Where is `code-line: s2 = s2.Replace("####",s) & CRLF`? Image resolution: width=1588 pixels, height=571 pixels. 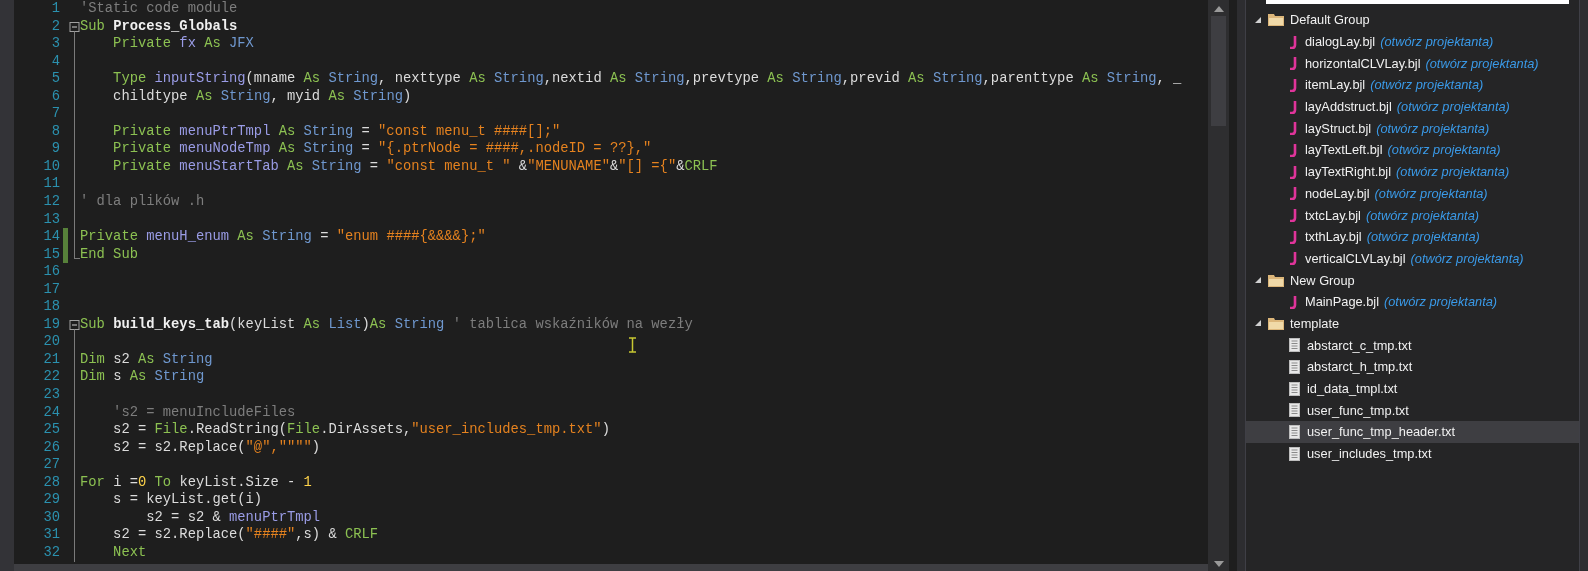
code-line: s2 = s2.Replace("####",s) & CRLF is located at coordinates (245, 535).